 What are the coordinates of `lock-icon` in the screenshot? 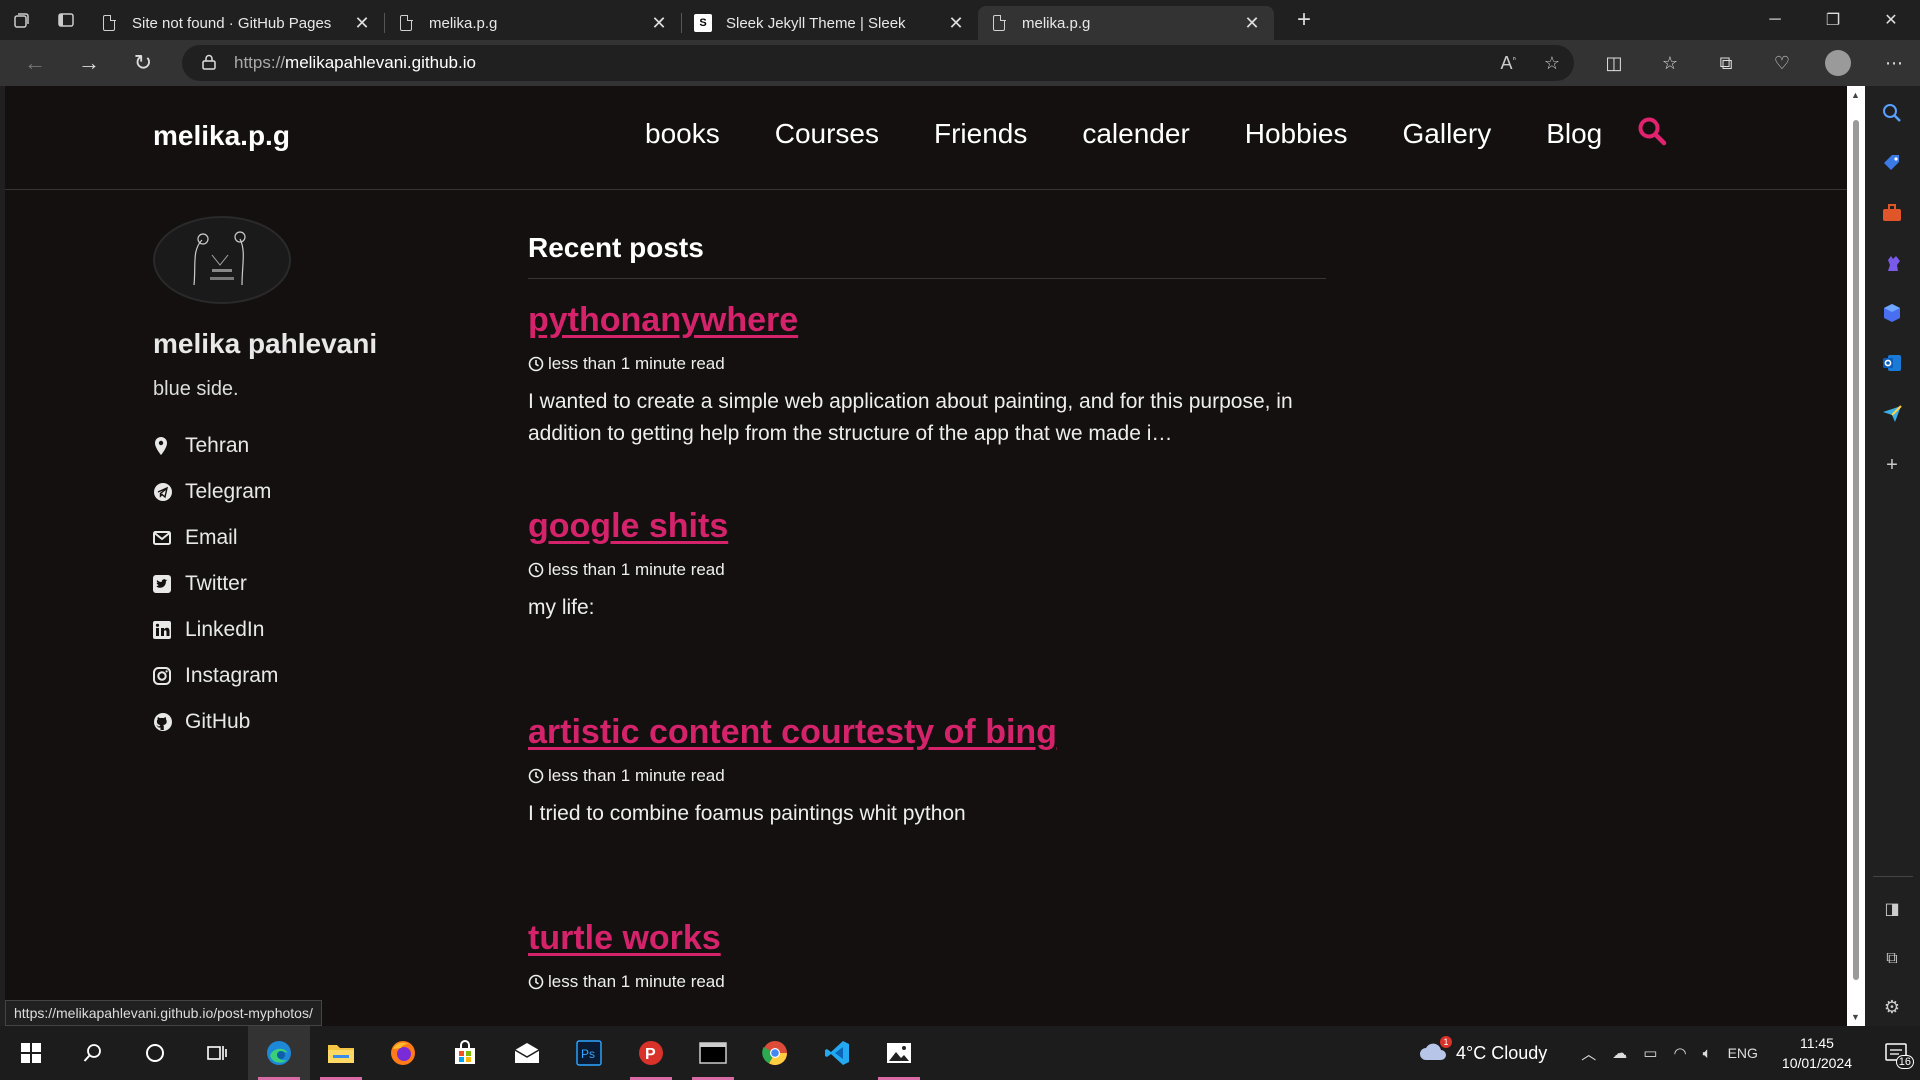 It's located at (213, 63).